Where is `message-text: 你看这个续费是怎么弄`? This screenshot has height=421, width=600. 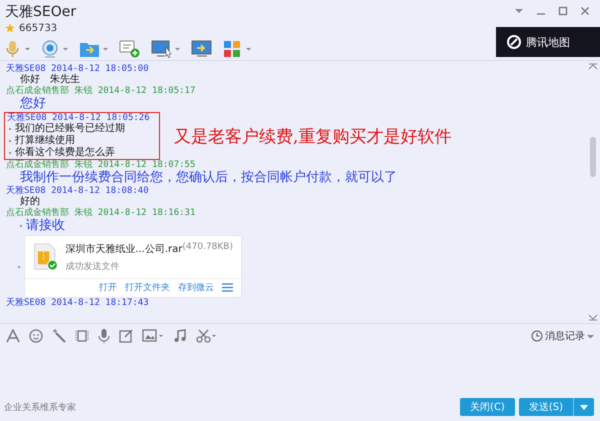
message-text: 你看这个续费是怎么弄 is located at coordinates (65, 153).